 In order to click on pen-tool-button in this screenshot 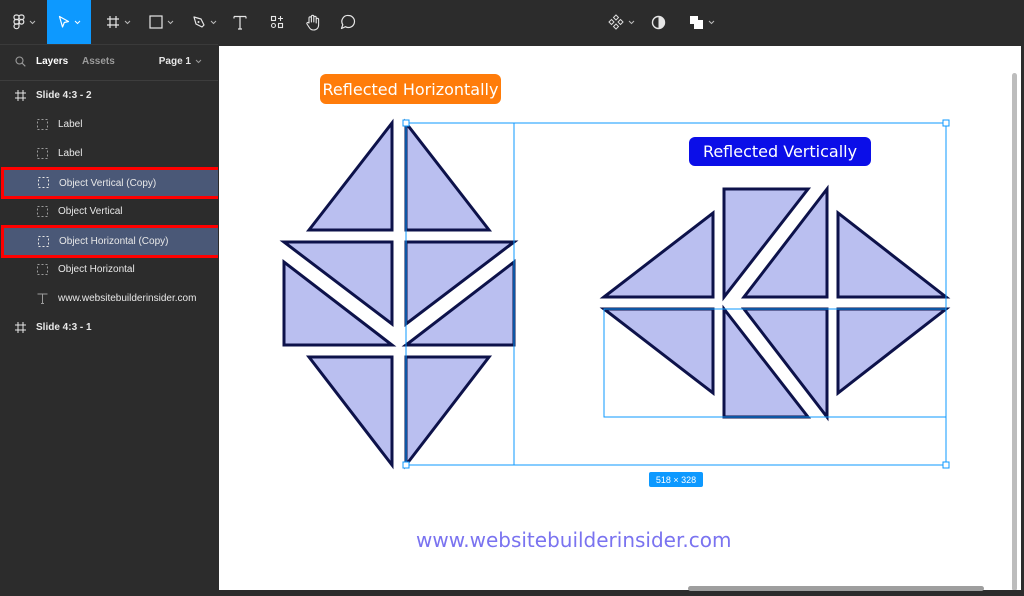, I will do `click(204, 22)`.